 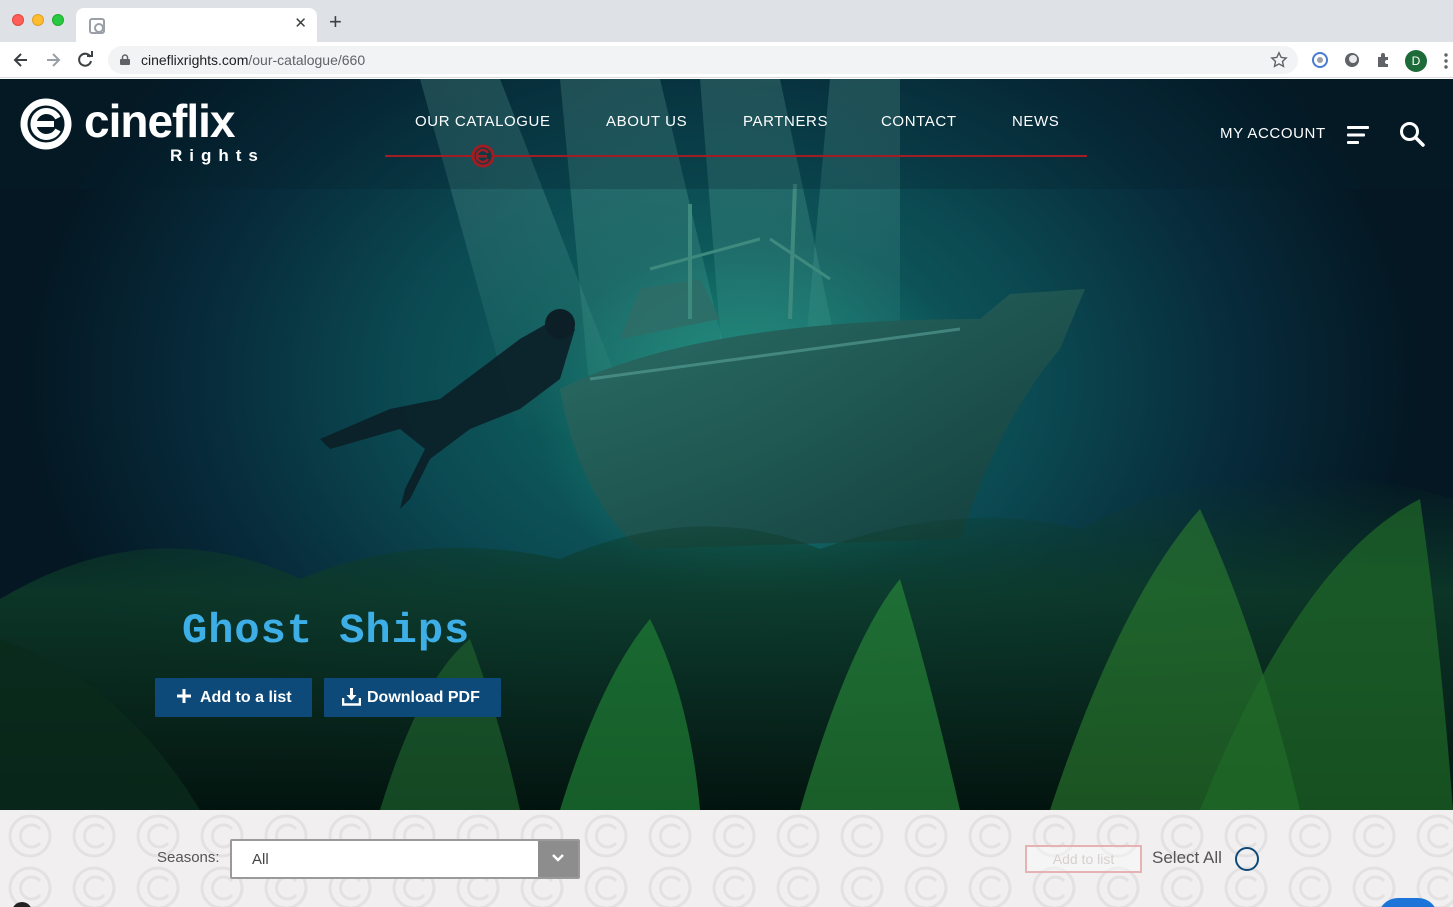 I want to click on browser-toolbar: cineflixrights.com/our-catalogue/660, so click(x=726, y=60).